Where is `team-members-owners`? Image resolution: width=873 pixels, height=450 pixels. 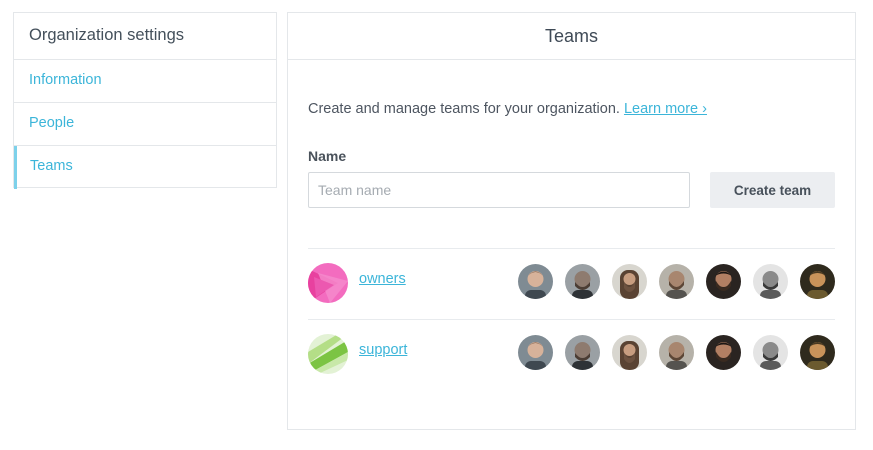 team-members-owners is located at coordinates (676, 281).